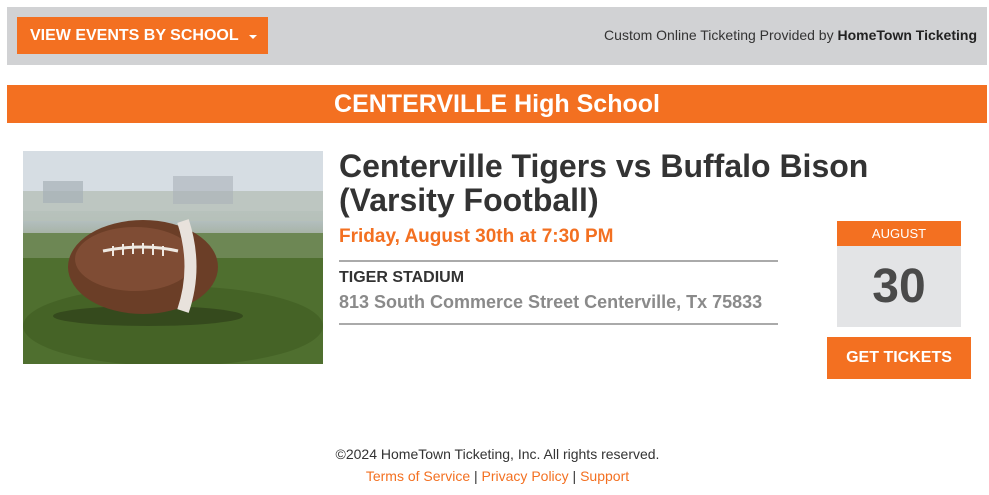 This screenshot has height=495, width=989. What do you see at coordinates (476, 236) in the screenshot?
I see `event-datetime: Friday, August 30th at 7:30 PM` at bounding box center [476, 236].